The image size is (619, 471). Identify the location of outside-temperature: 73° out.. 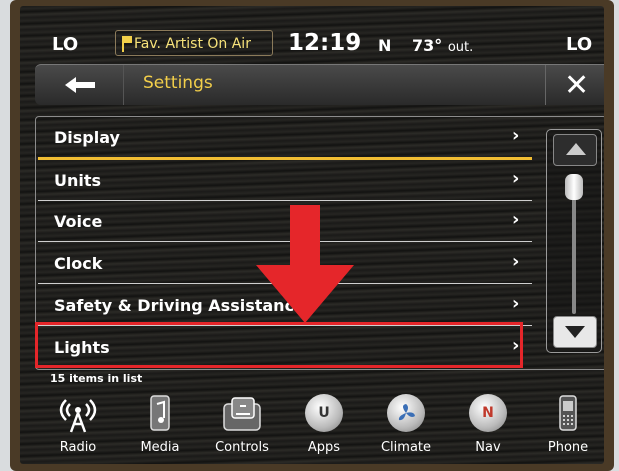
(442, 45).